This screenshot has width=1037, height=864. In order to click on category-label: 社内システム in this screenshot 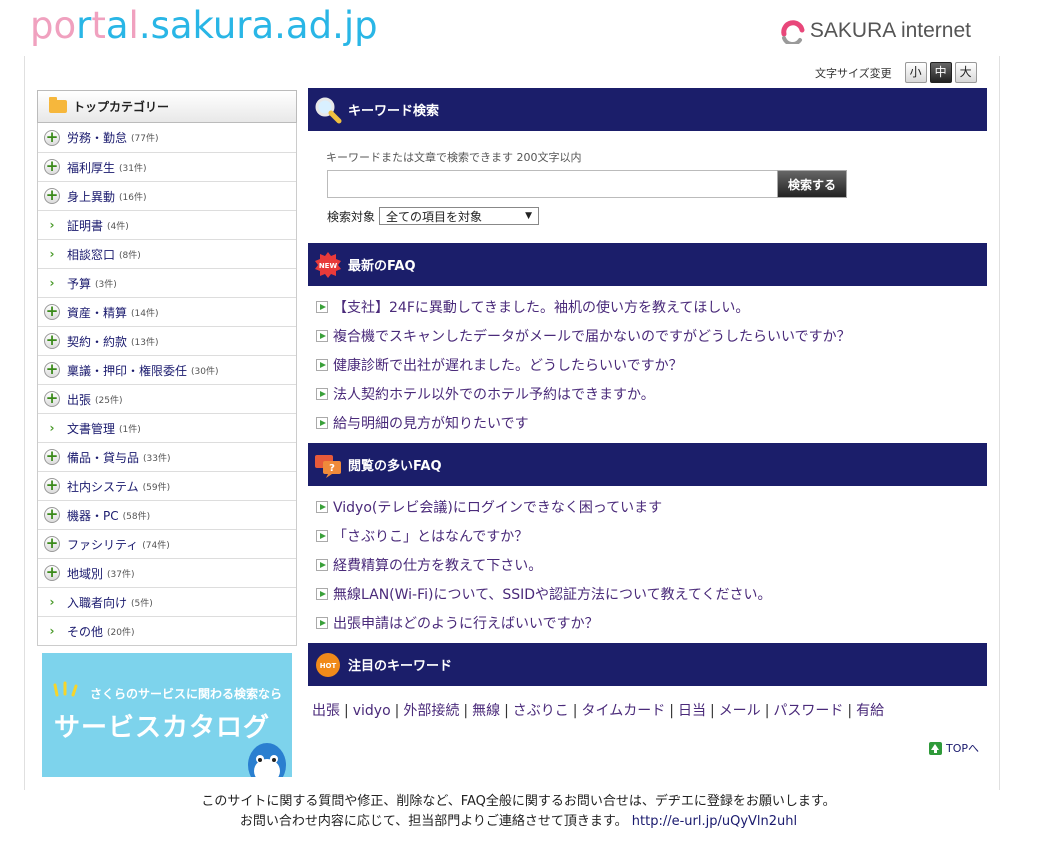, I will do `click(103, 486)`.